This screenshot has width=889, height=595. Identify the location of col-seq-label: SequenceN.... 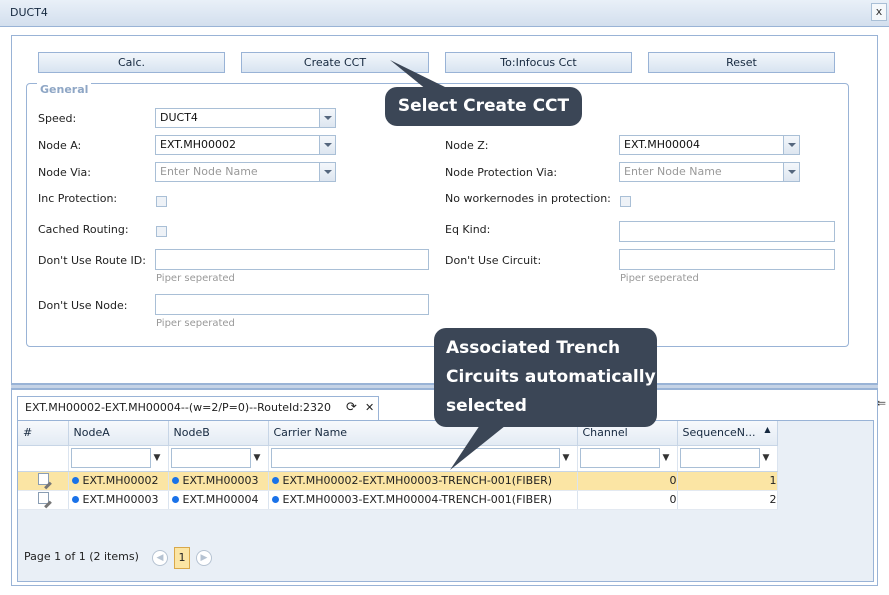
(719, 433).